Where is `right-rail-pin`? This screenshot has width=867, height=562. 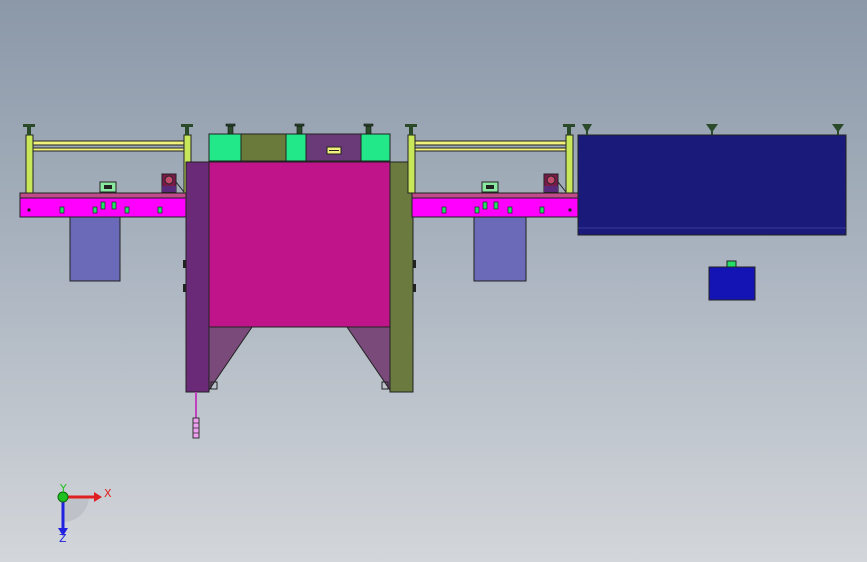
right-rail-pin is located at coordinates (570, 210).